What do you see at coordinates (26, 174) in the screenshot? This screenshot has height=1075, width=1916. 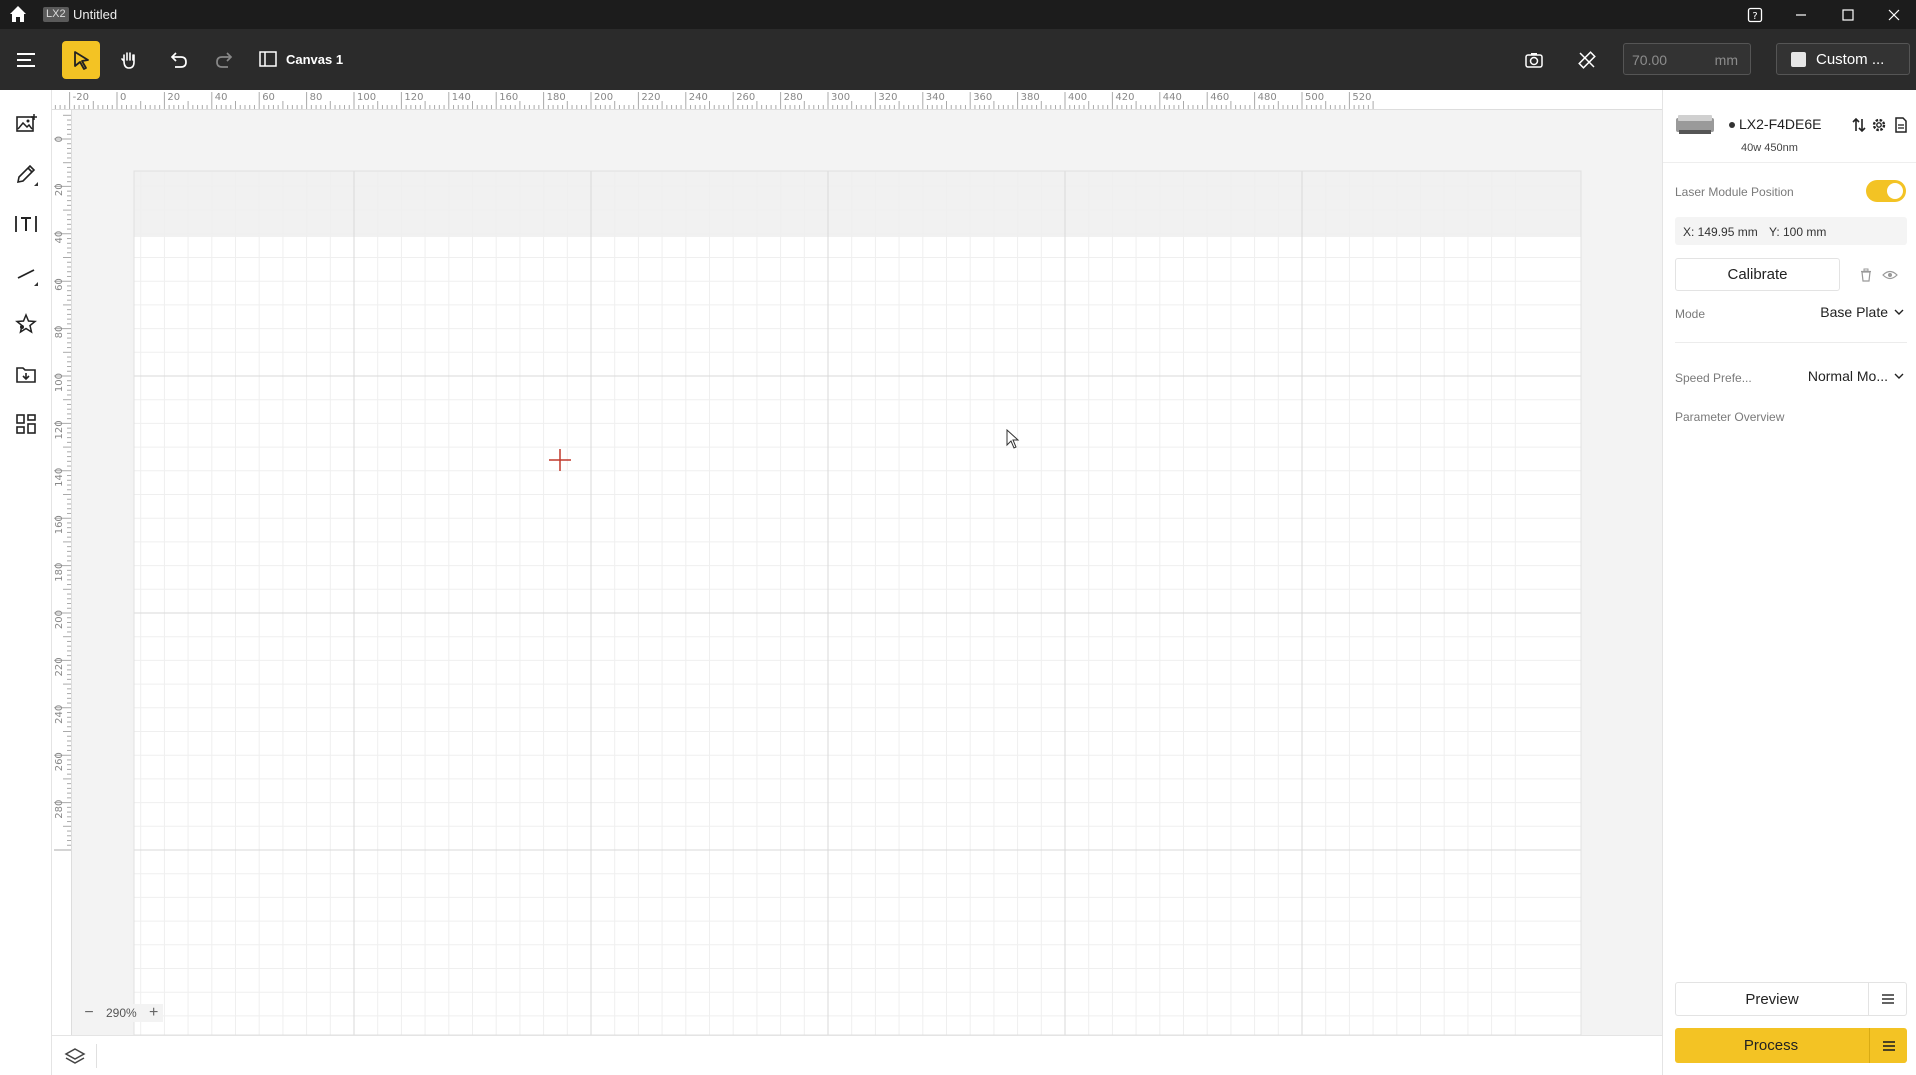 I see `pen-tool-icon` at bounding box center [26, 174].